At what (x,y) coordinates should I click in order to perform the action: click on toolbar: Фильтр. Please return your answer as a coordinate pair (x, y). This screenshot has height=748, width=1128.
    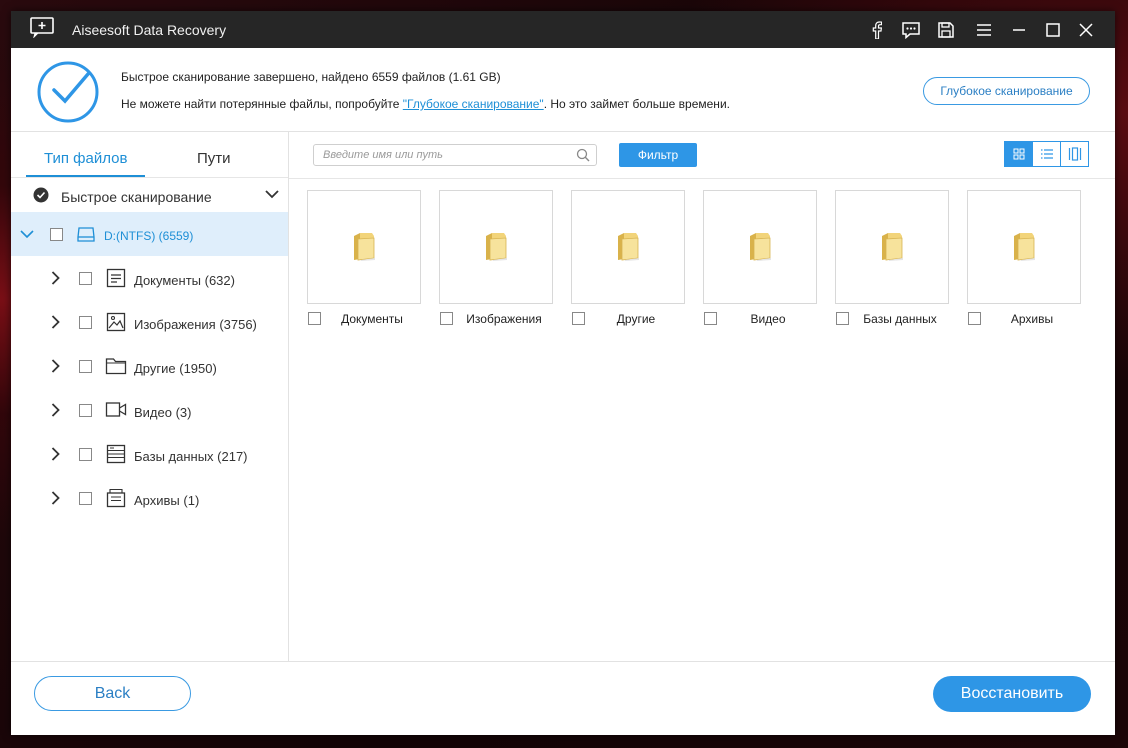
    Looking at the image, I should click on (702, 155).